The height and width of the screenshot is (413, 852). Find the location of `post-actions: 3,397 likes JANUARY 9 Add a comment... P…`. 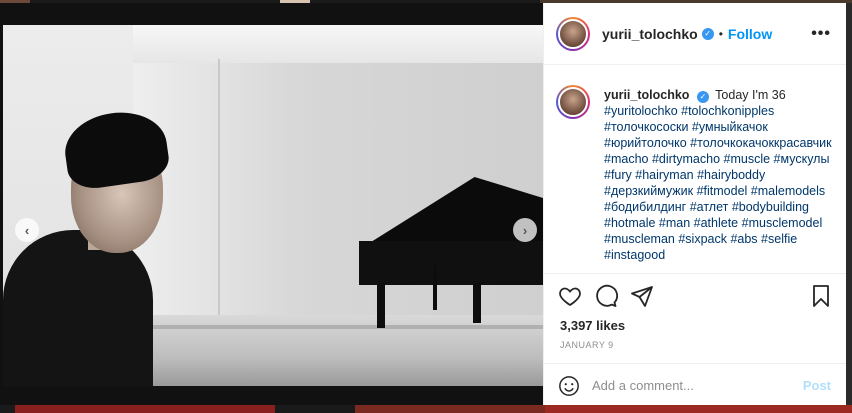

post-actions: 3,397 likes JANUARY 9 Add a comment... P… is located at coordinates (695, 342).